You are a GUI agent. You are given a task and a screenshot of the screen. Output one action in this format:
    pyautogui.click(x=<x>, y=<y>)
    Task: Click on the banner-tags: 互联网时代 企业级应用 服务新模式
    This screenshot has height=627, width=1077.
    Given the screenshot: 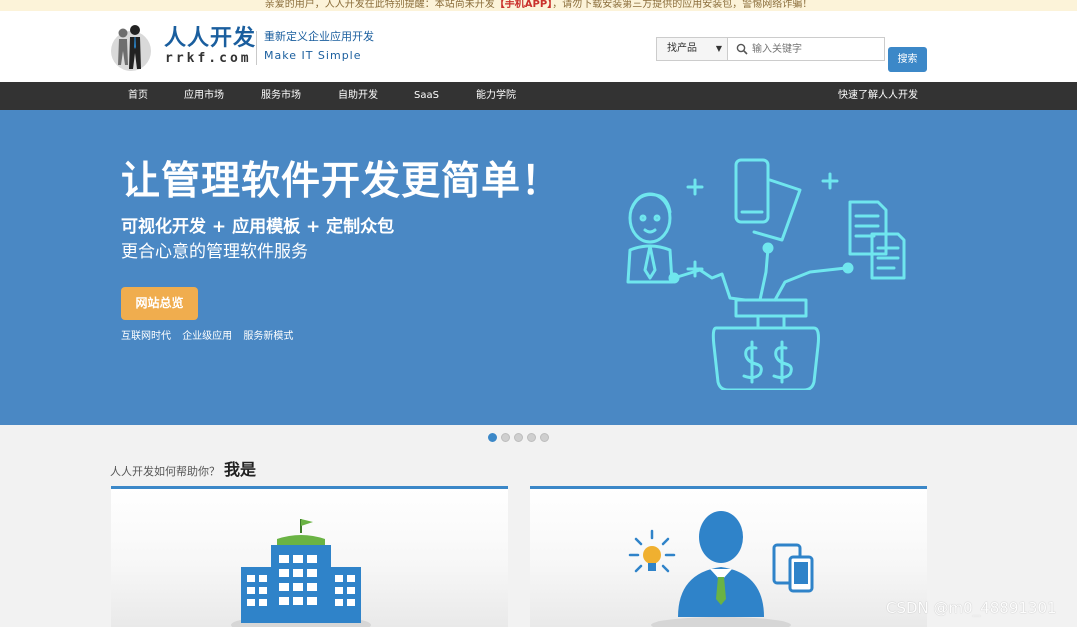 What is the action you would take?
    pyautogui.click(x=211, y=337)
    